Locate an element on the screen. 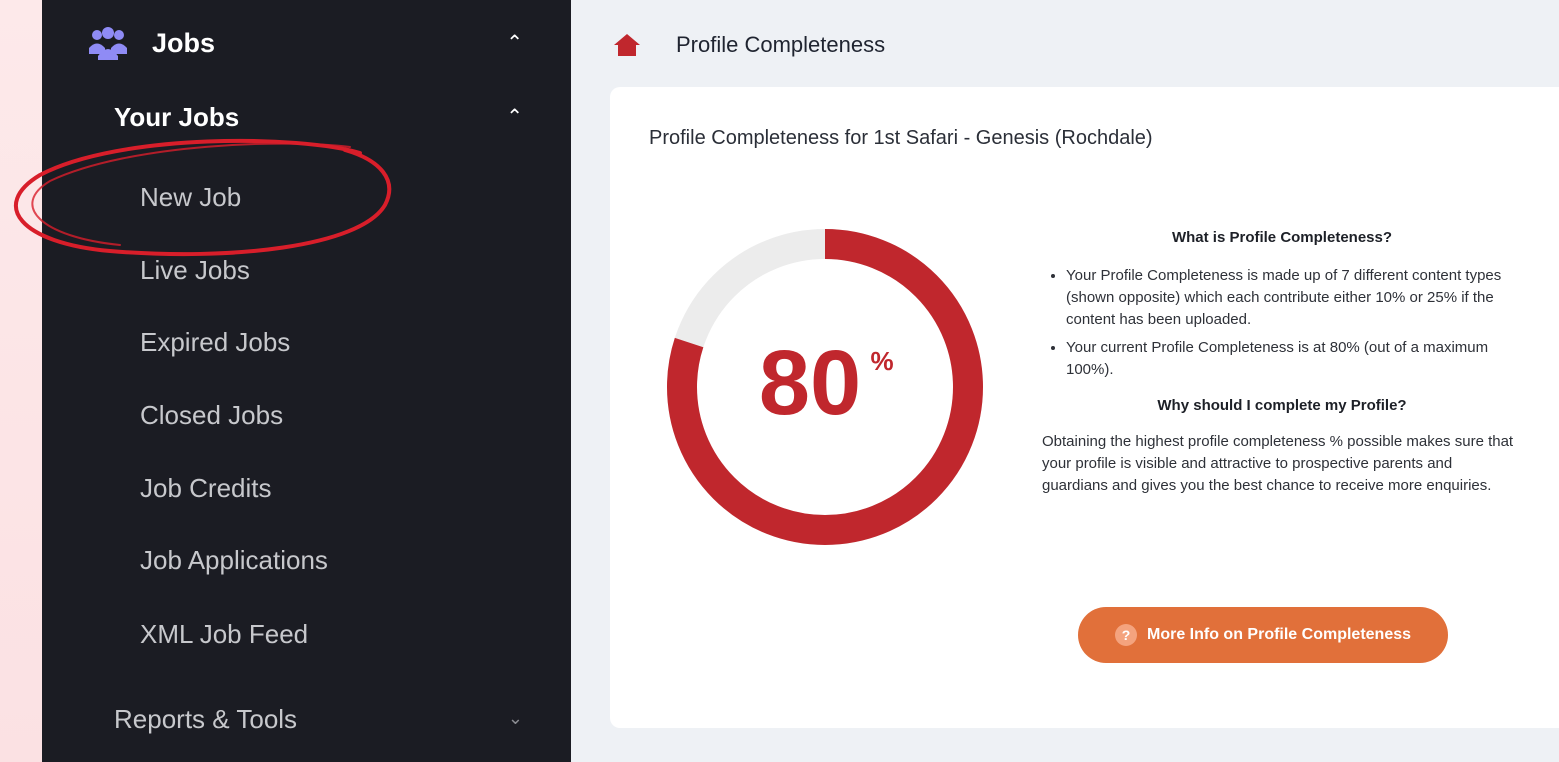 The height and width of the screenshot is (762, 1559). sidebar-section-reports: Reports & Tools ⌄ is located at coordinates (306, 724).